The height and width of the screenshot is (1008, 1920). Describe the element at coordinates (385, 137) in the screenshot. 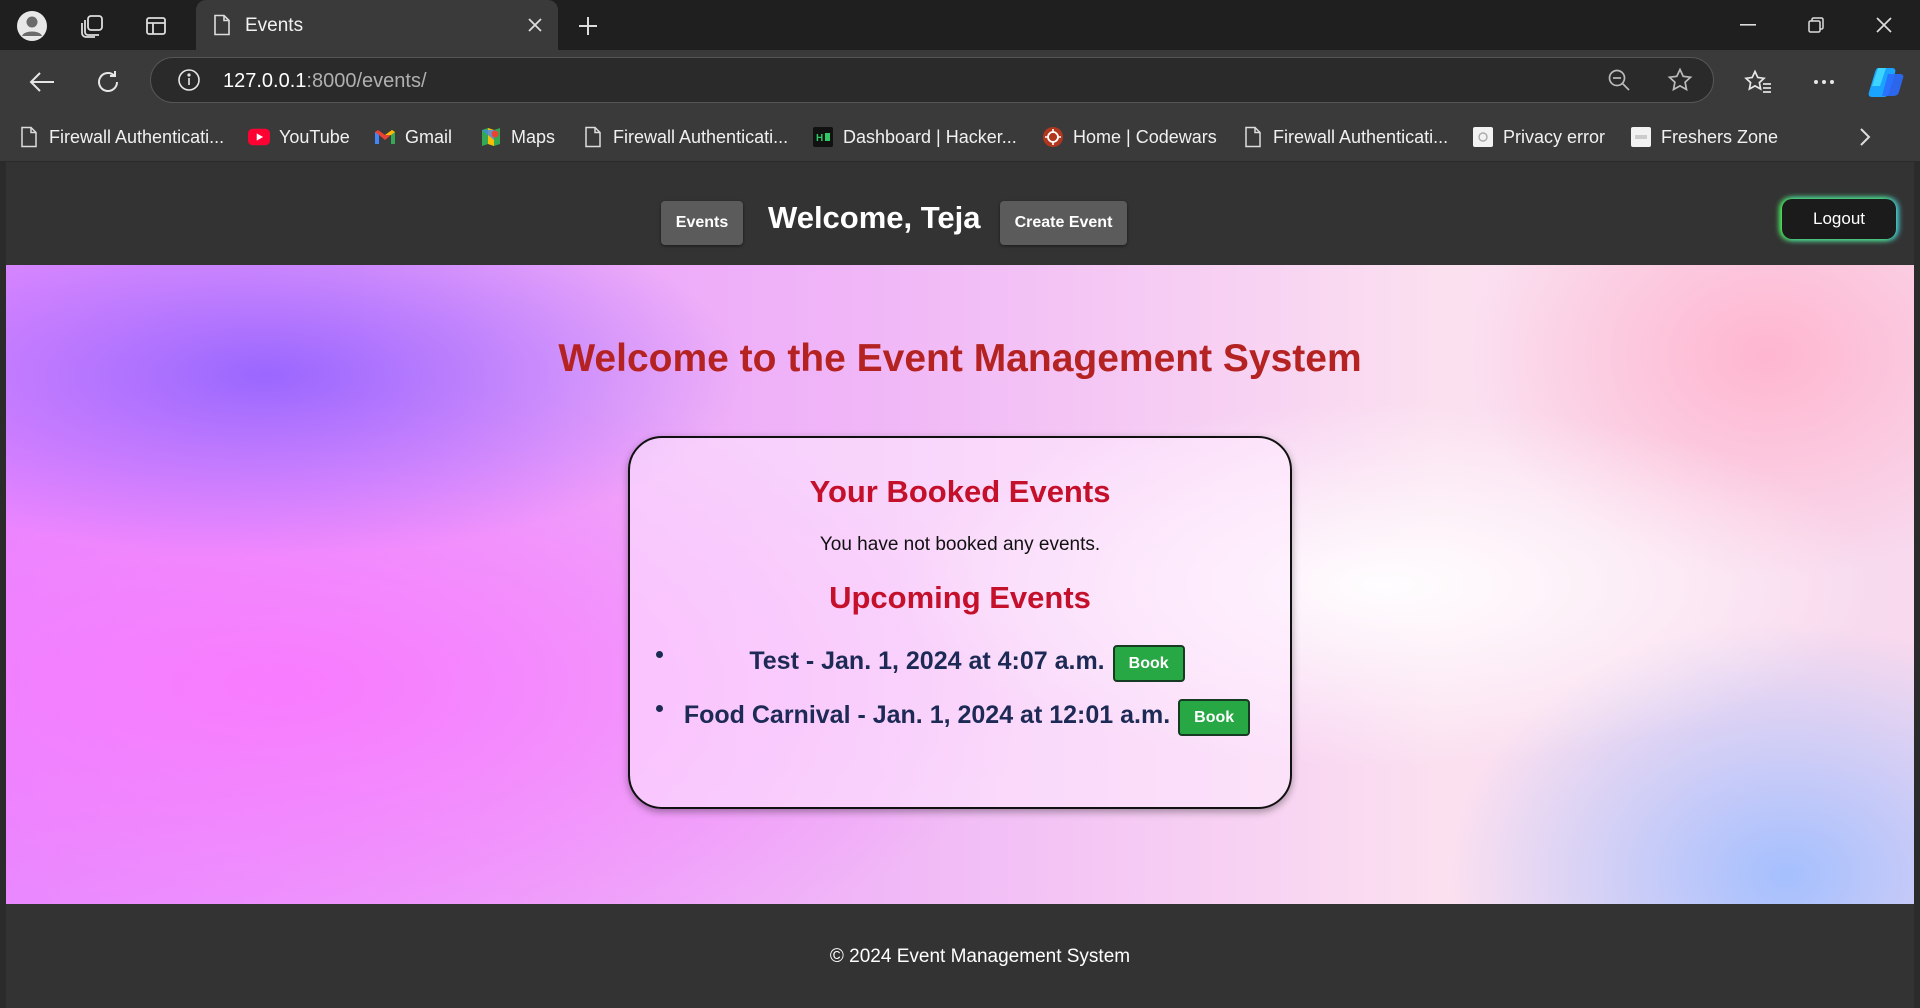

I see `gmail-icon` at that location.